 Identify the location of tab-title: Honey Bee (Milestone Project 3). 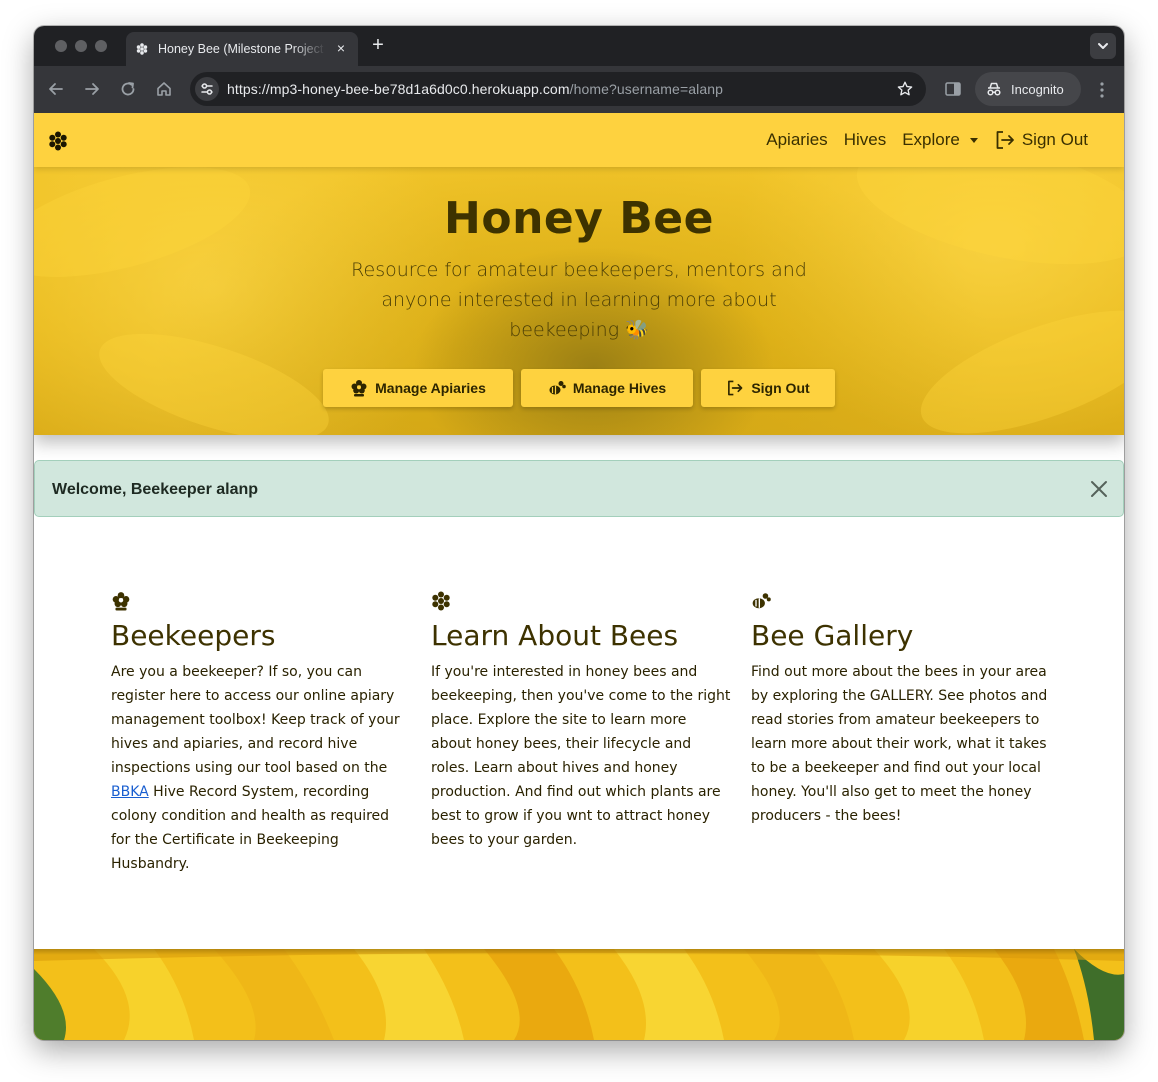
(242, 49).